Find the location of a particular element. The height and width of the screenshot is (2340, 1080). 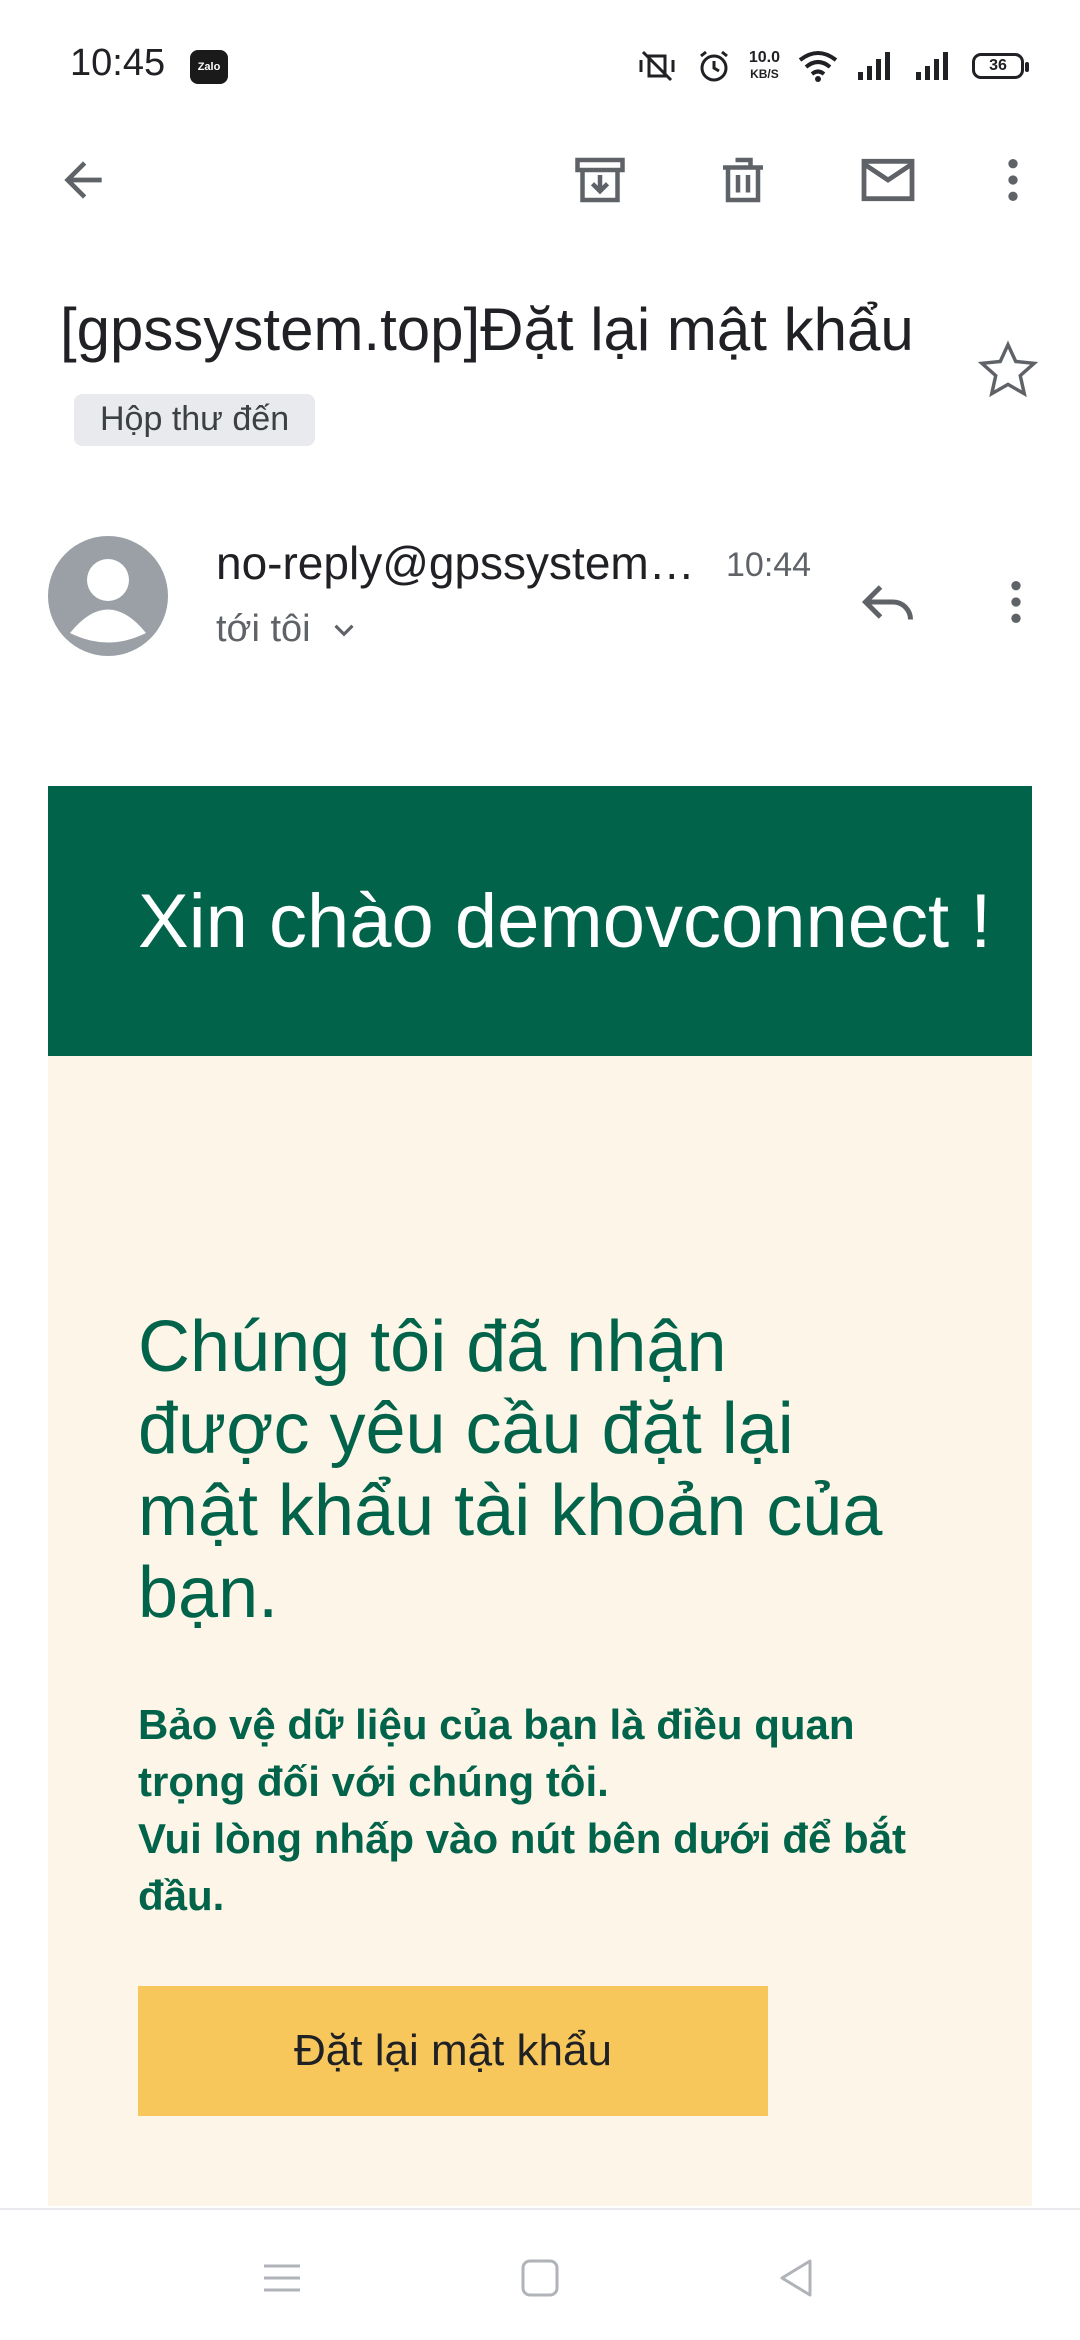

system-nav-bar is located at coordinates (540, 2274).